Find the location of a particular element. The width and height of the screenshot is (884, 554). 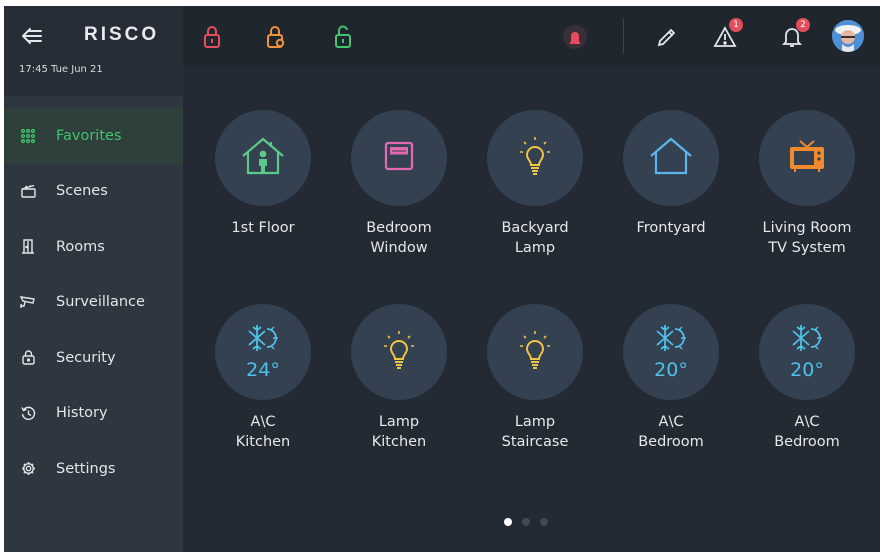

tile-icon-circle: 24° is located at coordinates (263, 352).